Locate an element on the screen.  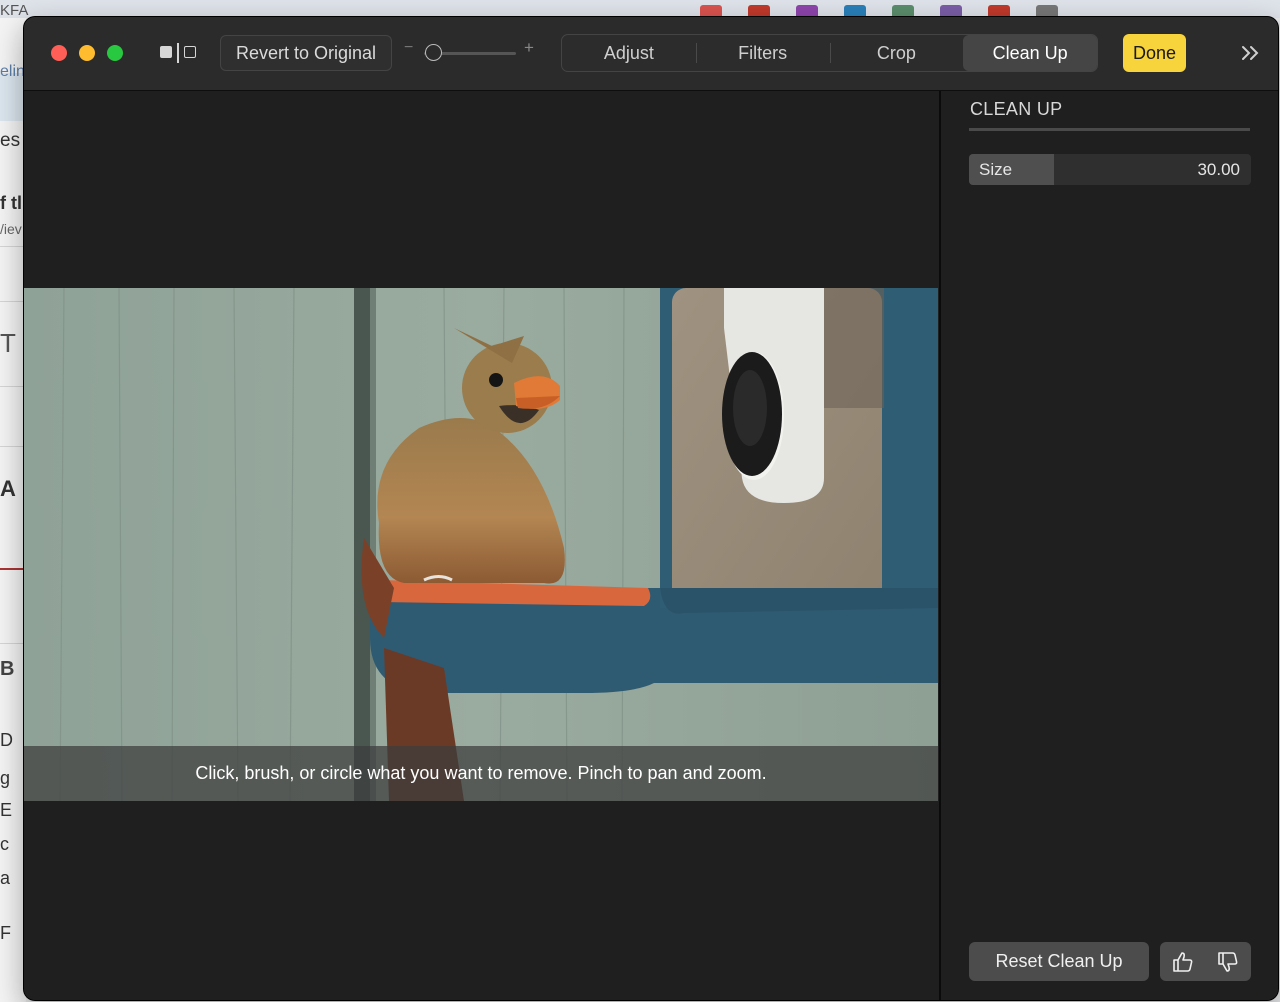
thumbs-up-button is located at coordinates (1183, 961).